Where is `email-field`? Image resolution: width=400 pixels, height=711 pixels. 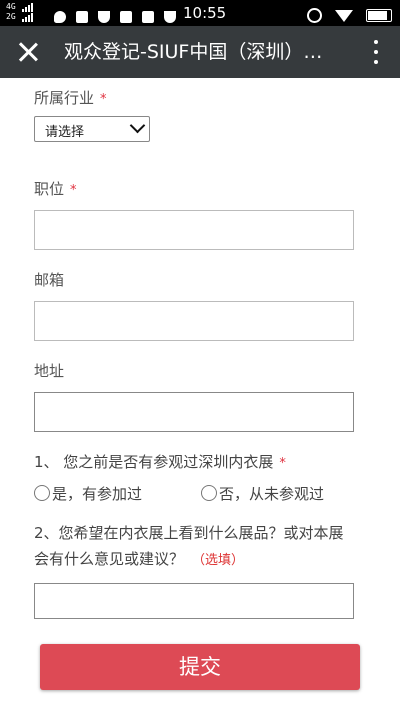 email-field is located at coordinates (194, 321).